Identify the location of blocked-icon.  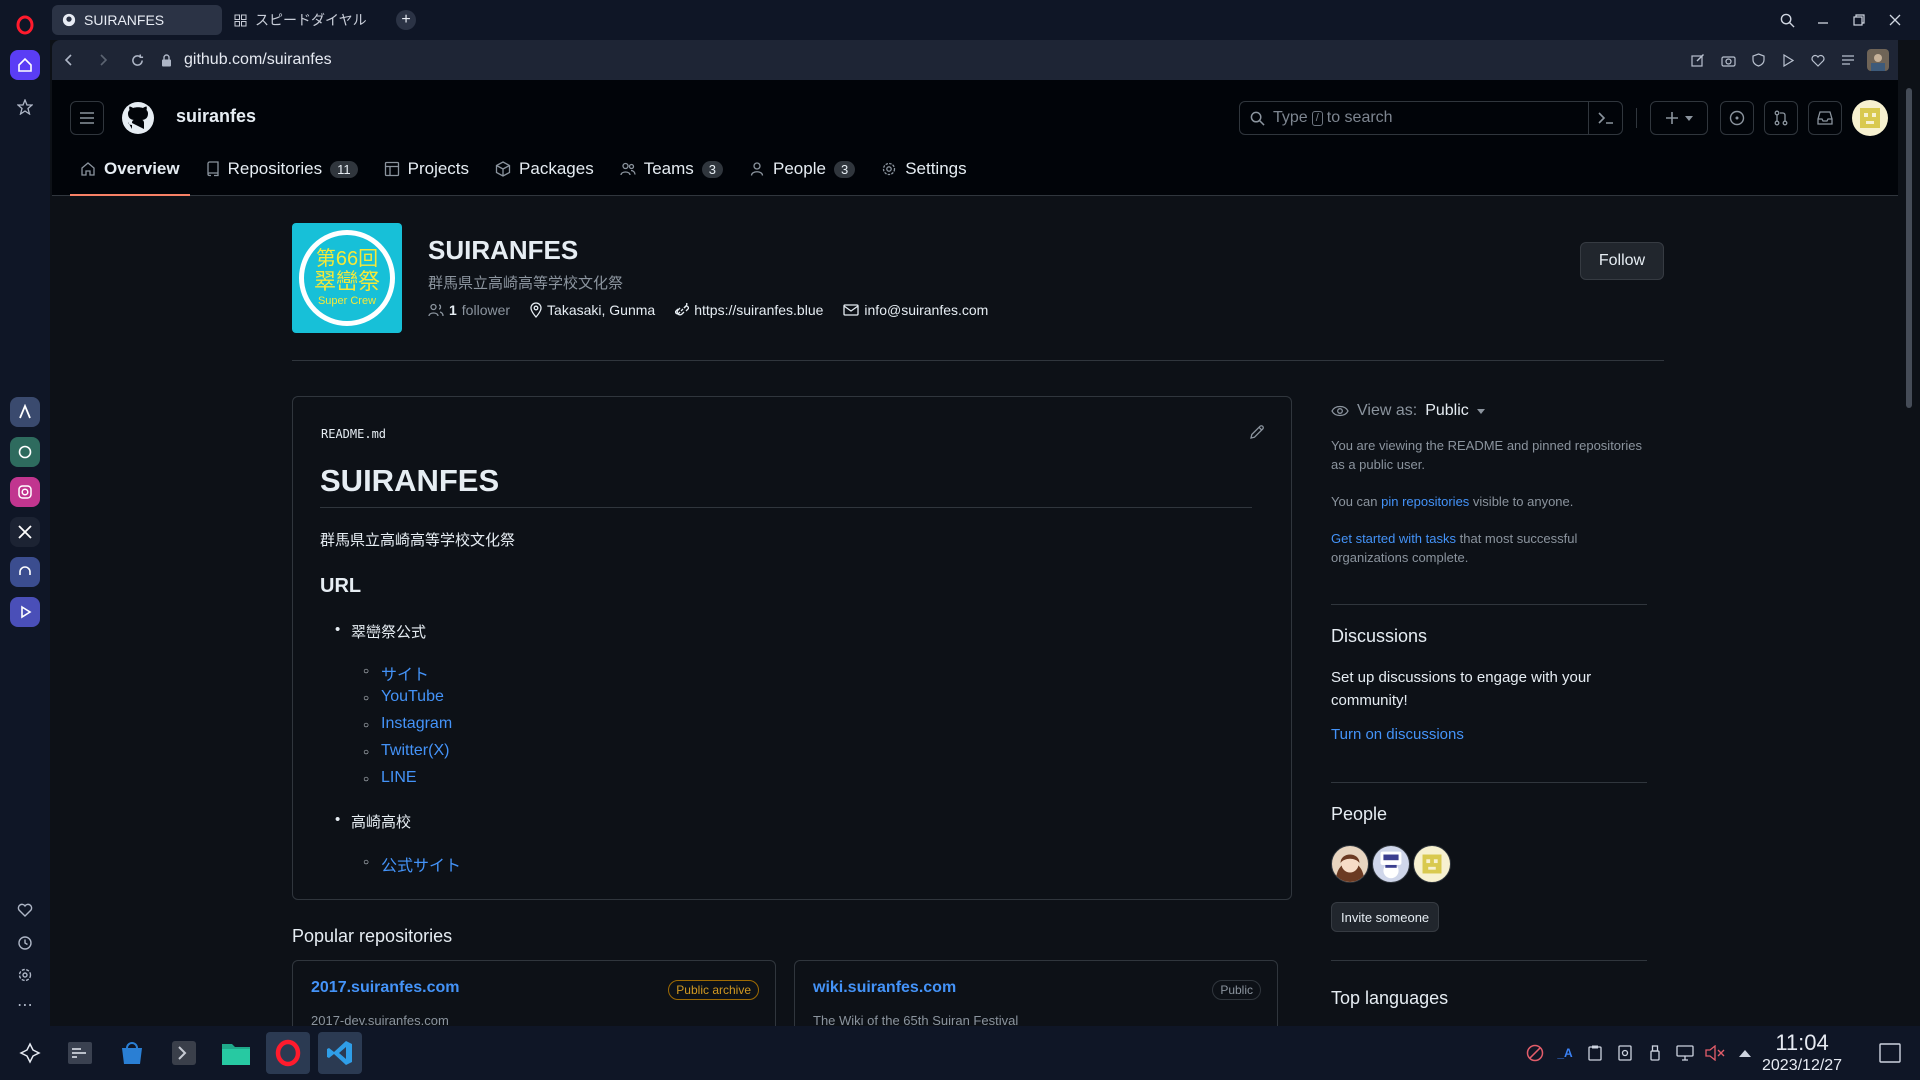
(1535, 1053).